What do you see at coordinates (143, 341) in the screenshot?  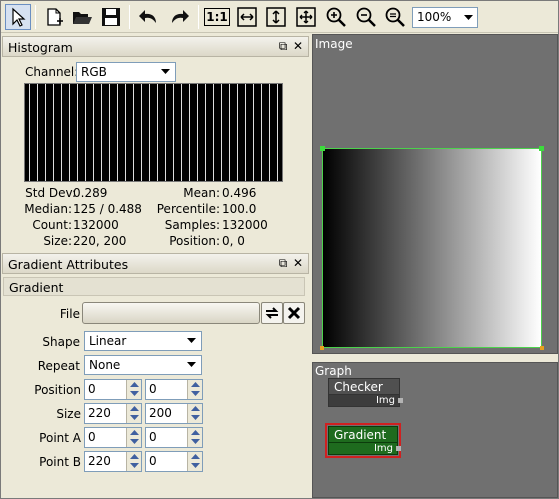 I see `shape-select: Linear` at bounding box center [143, 341].